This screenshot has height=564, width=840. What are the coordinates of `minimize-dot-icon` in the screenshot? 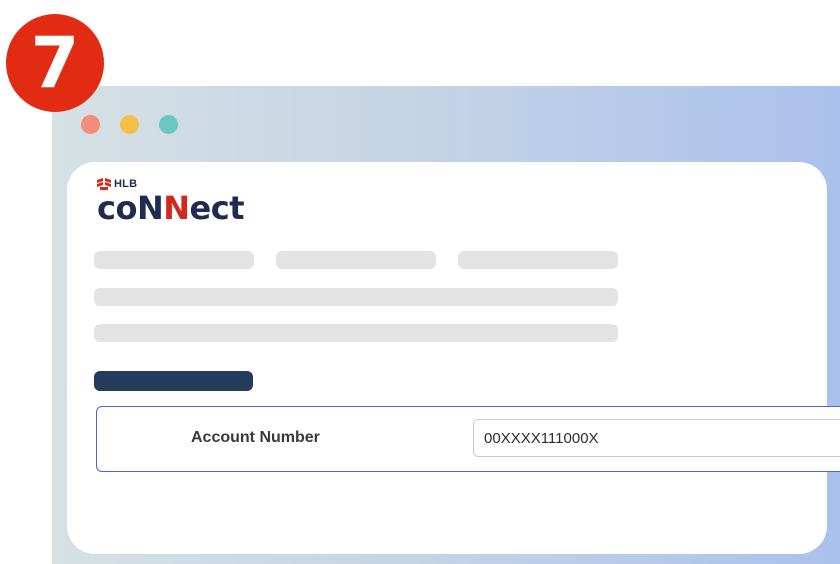 It's located at (129, 124).